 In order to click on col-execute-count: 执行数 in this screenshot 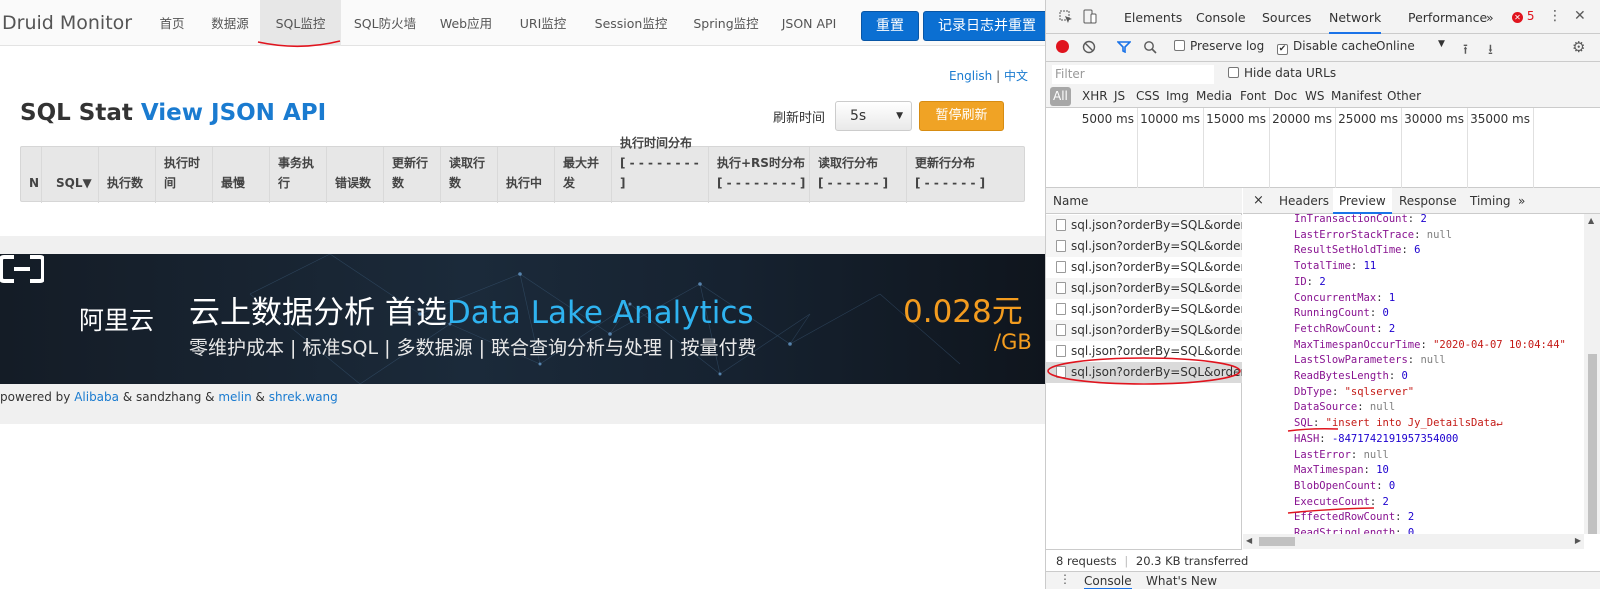, I will do `click(127, 175)`.